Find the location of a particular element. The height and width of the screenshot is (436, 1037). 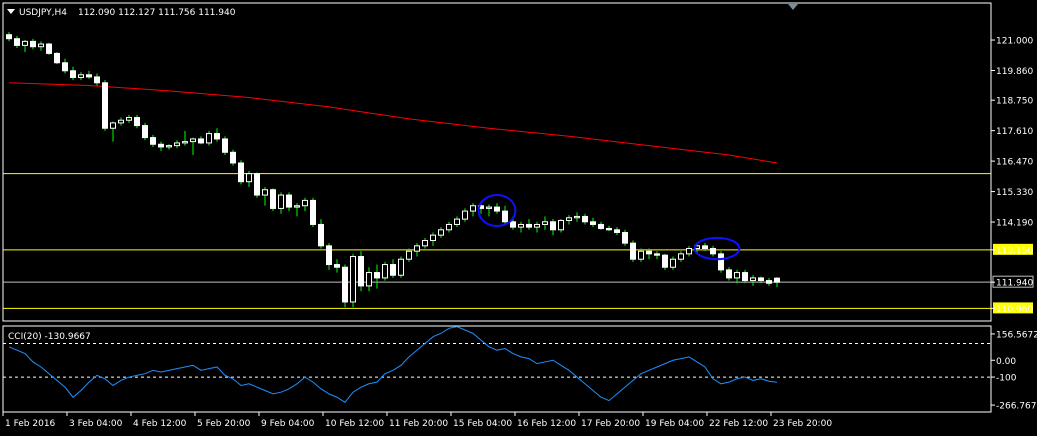

indicator-label: CCI(20) -130.9667 is located at coordinates (49, 337).